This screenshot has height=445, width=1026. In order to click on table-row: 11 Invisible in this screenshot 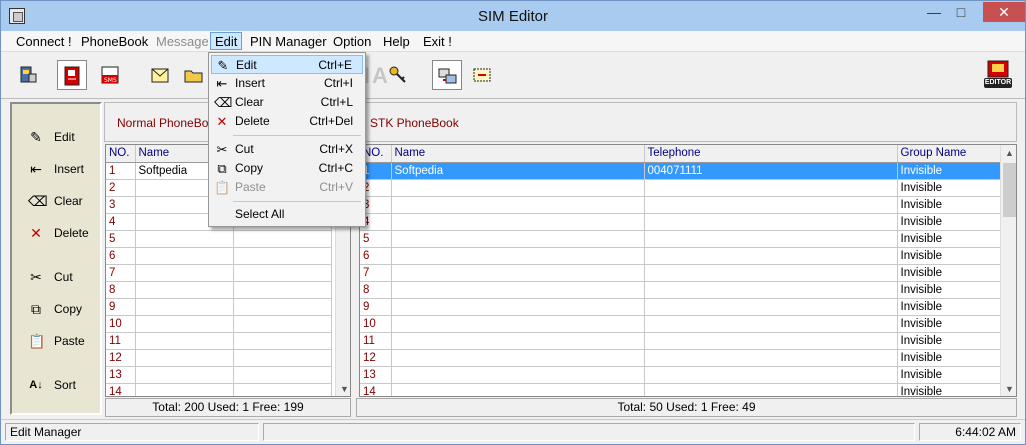, I will do `click(680, 341)`.